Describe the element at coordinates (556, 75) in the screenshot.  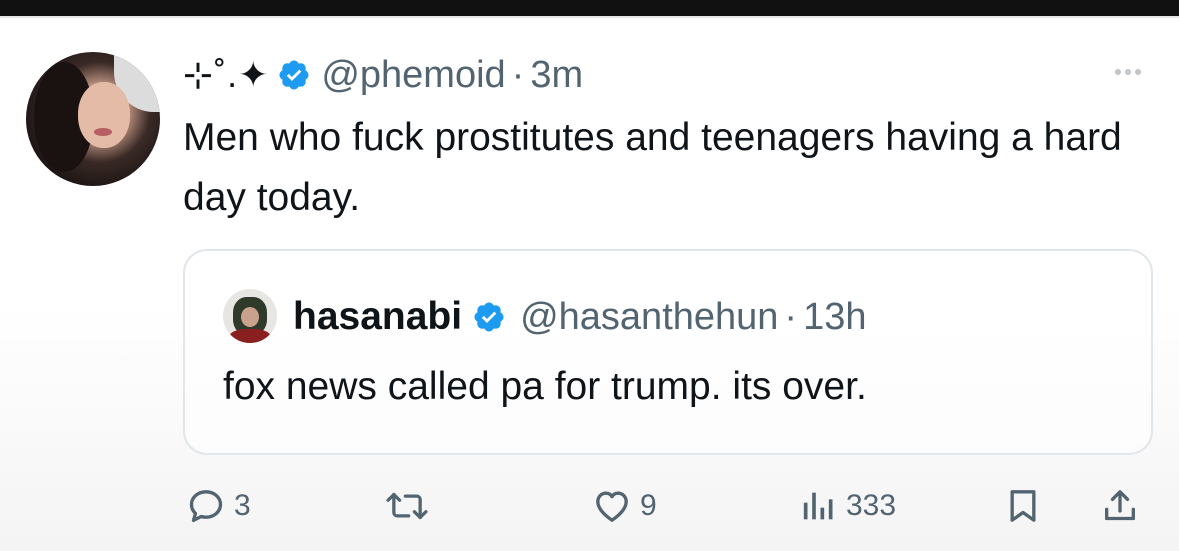
I see `tweet-timestamp: 3m` at that location.